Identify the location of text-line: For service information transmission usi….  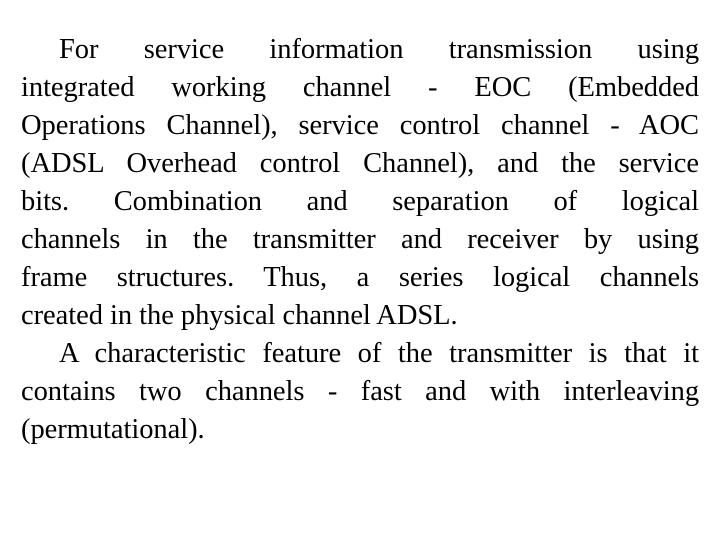
(360, 50).